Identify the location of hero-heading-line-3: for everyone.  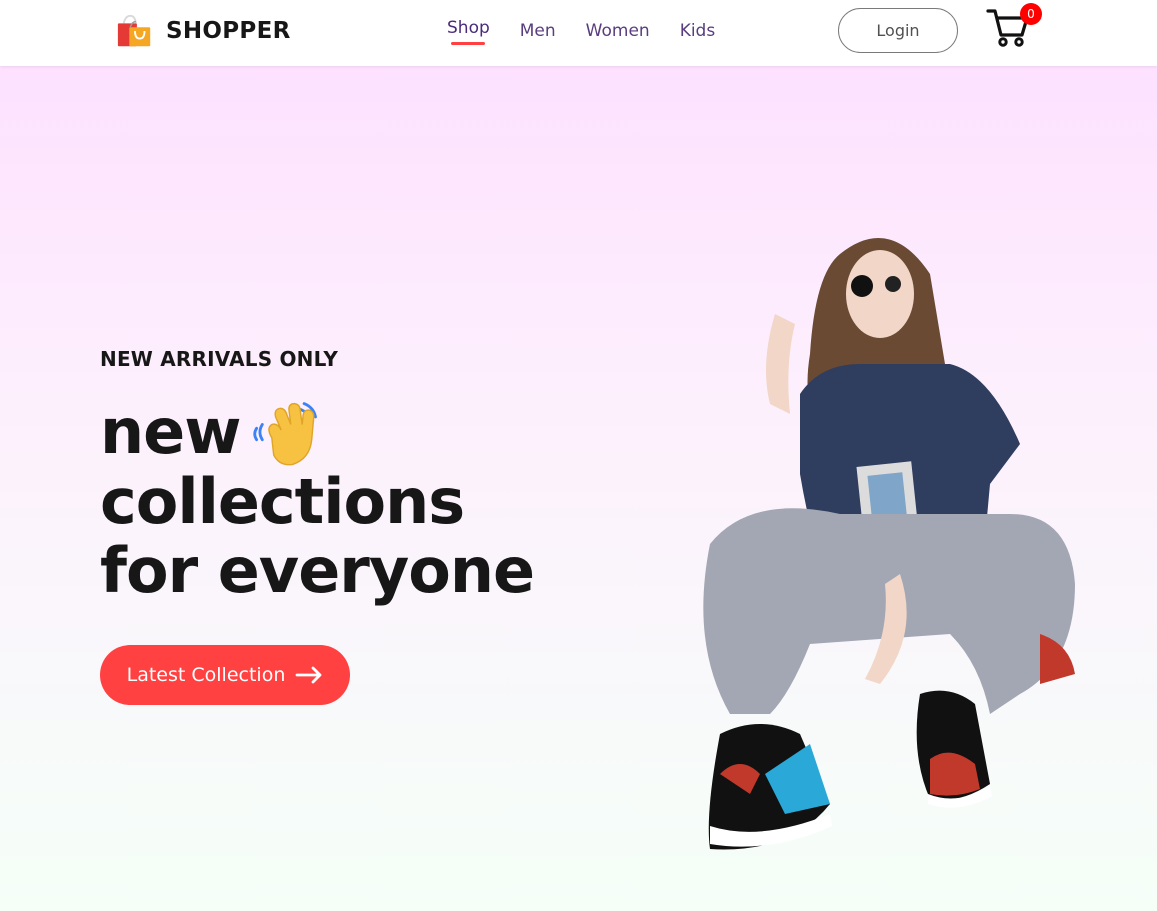
(317, 570).